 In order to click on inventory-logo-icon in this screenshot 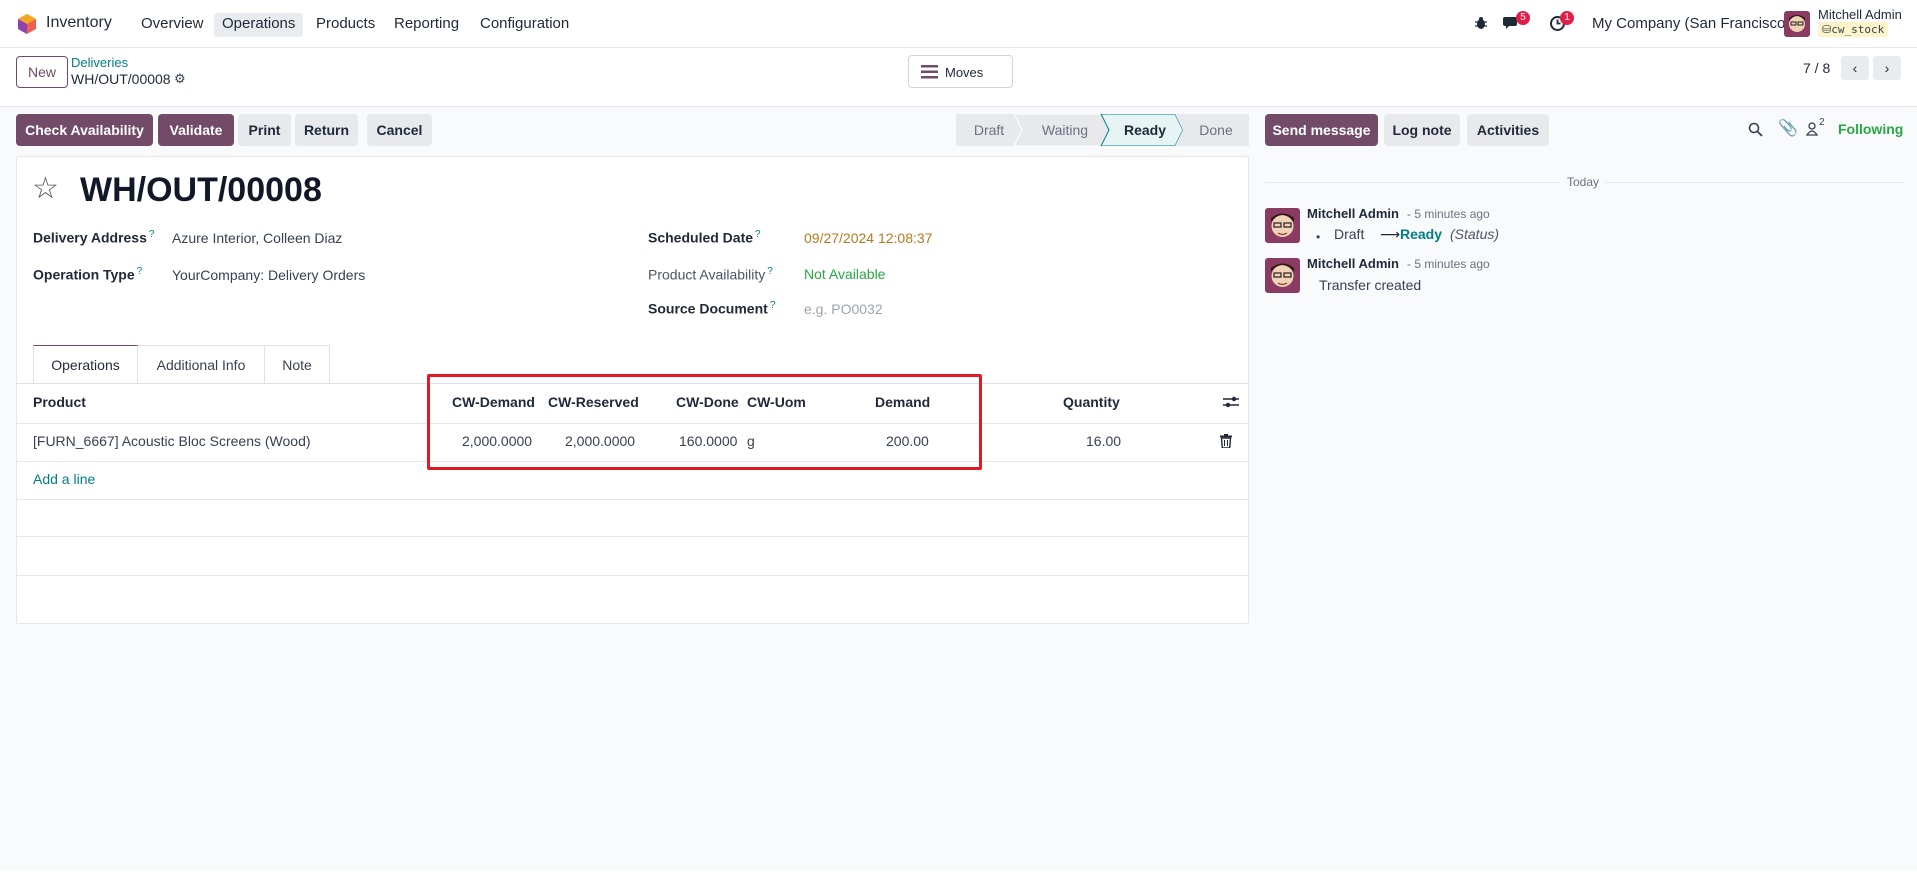, I will do `click(27, 24)`.